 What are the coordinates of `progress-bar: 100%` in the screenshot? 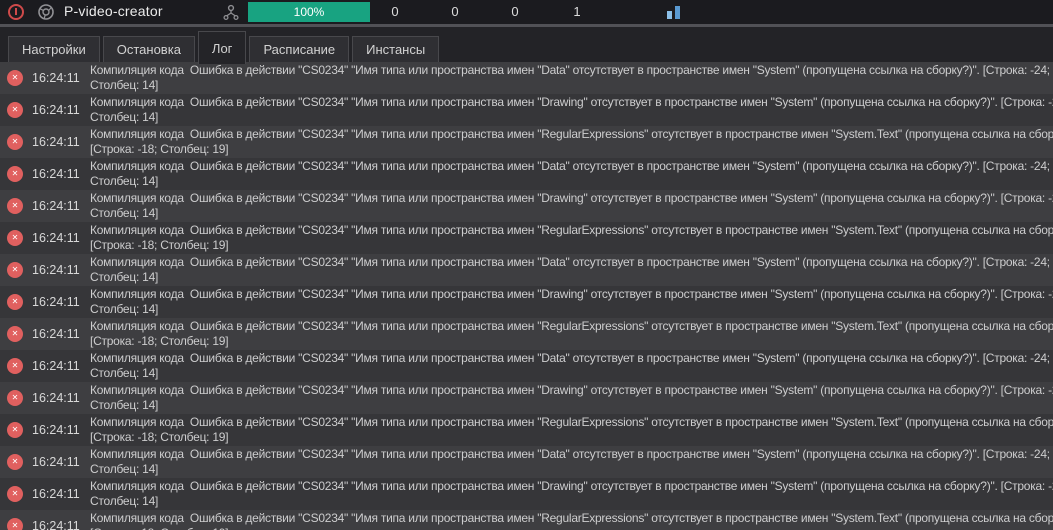 It's located at (309, 12).